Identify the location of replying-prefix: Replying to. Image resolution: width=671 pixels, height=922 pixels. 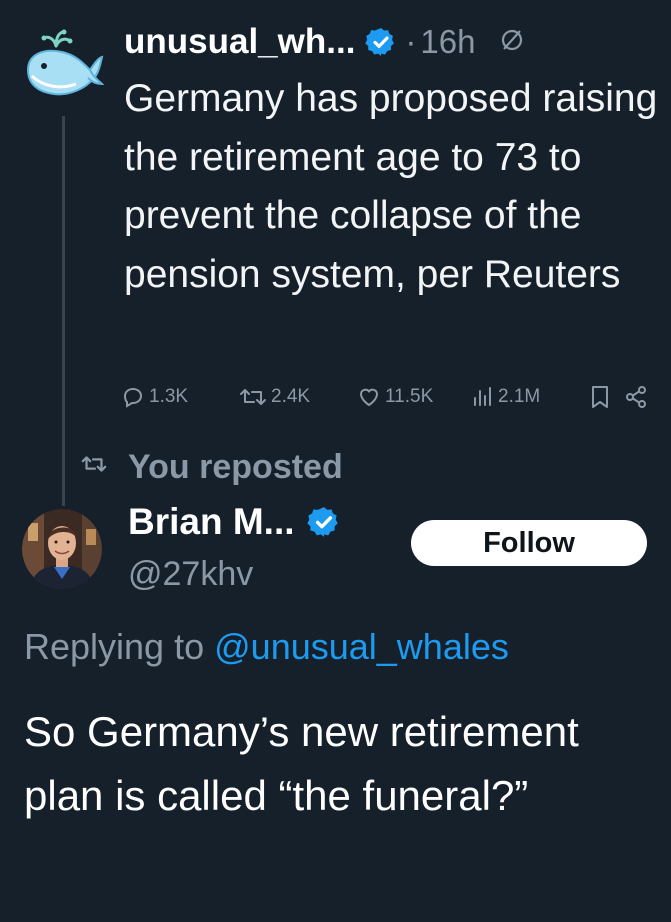
(114, 646).